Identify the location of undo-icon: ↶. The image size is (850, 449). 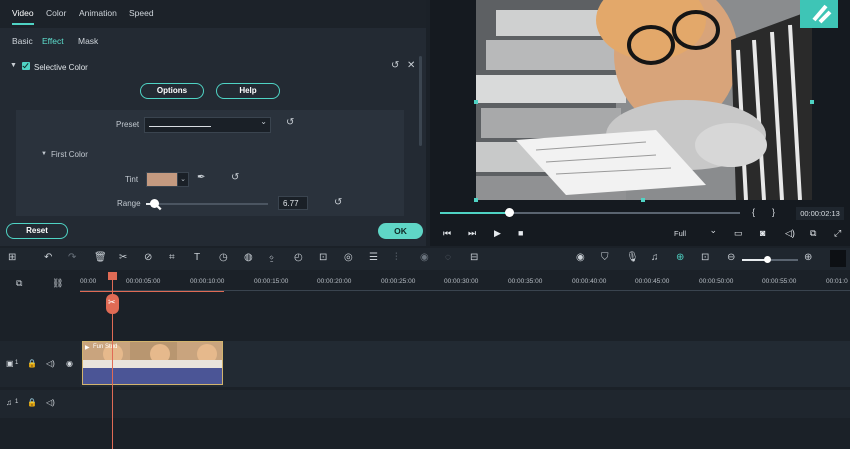
(48, 257).